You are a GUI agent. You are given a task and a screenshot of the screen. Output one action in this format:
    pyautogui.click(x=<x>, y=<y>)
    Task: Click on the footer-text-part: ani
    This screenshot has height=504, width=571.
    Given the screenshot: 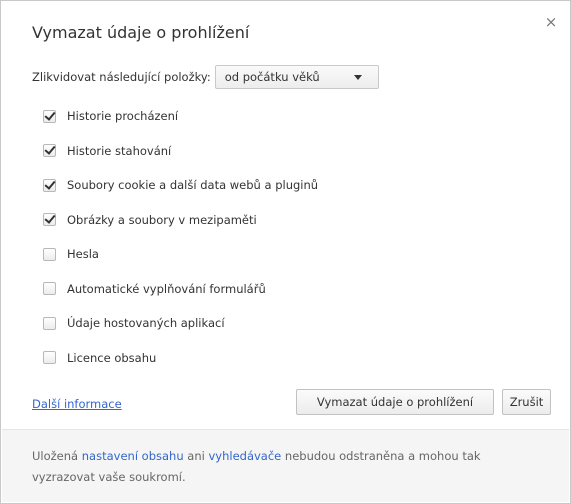 What is the action you would take?
    pyautogui.click(x=196, y=456)
    